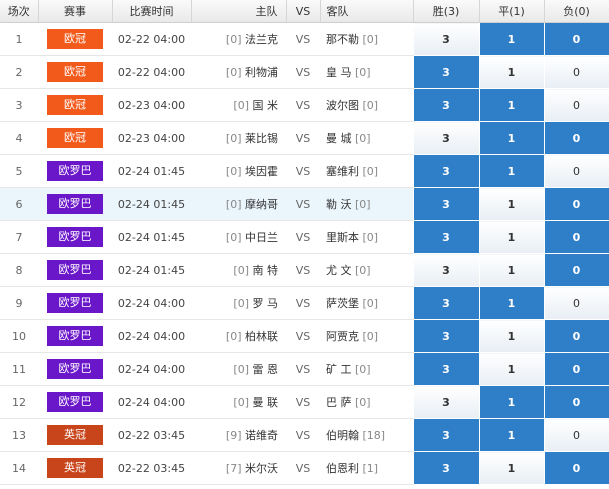  Describe the element at coordinates (151, 270) in the screenshot. I see `match-time: 02-24 01:45` at that location.